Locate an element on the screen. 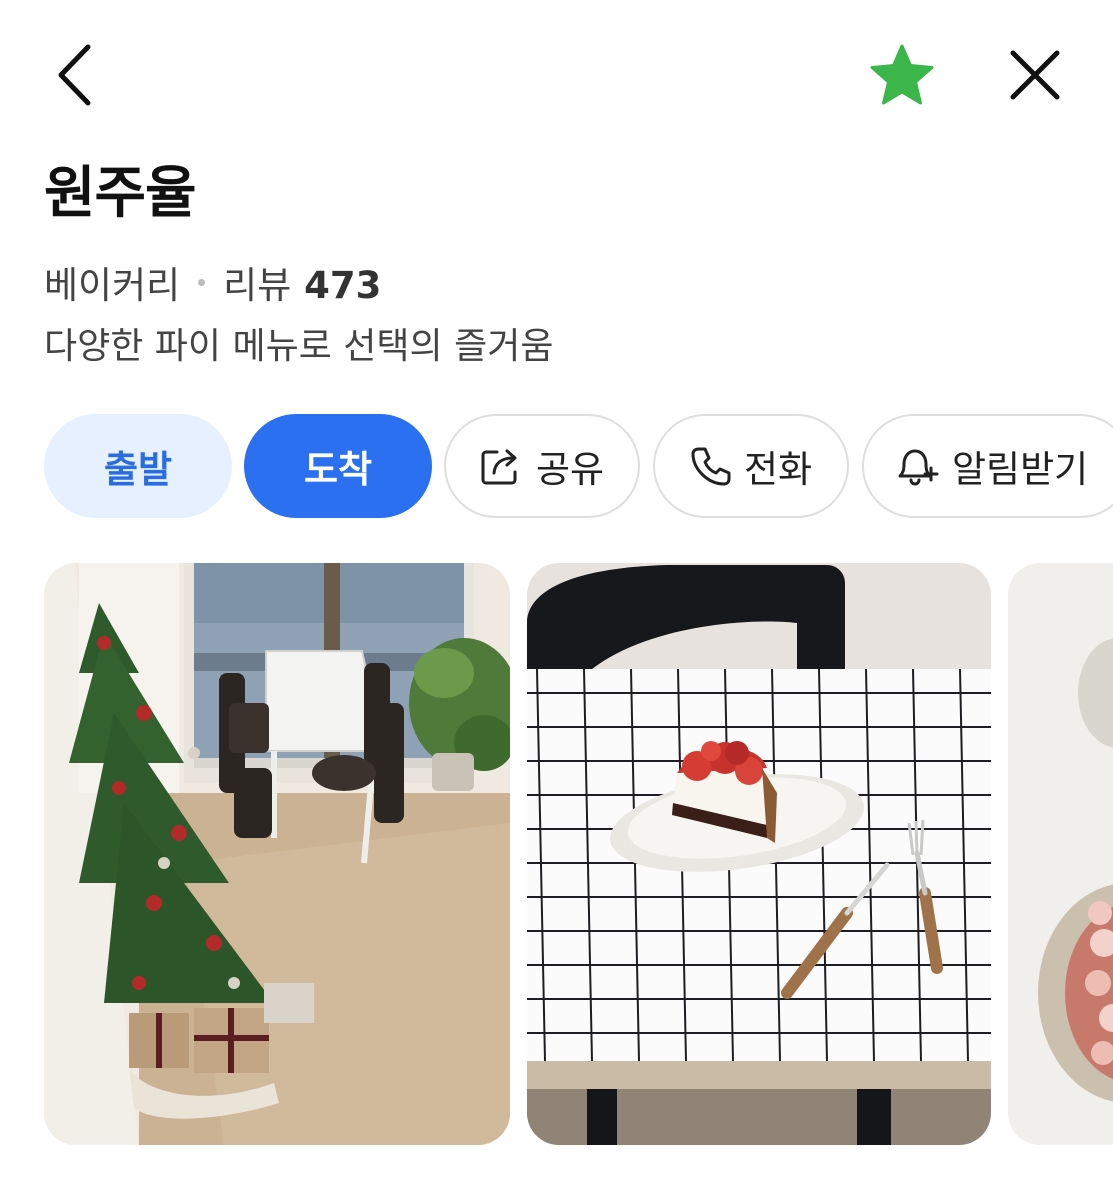 This screenshot has width=1113, height=1200. review-summary: 리뷰 473 is located at coordinates (302, 282).